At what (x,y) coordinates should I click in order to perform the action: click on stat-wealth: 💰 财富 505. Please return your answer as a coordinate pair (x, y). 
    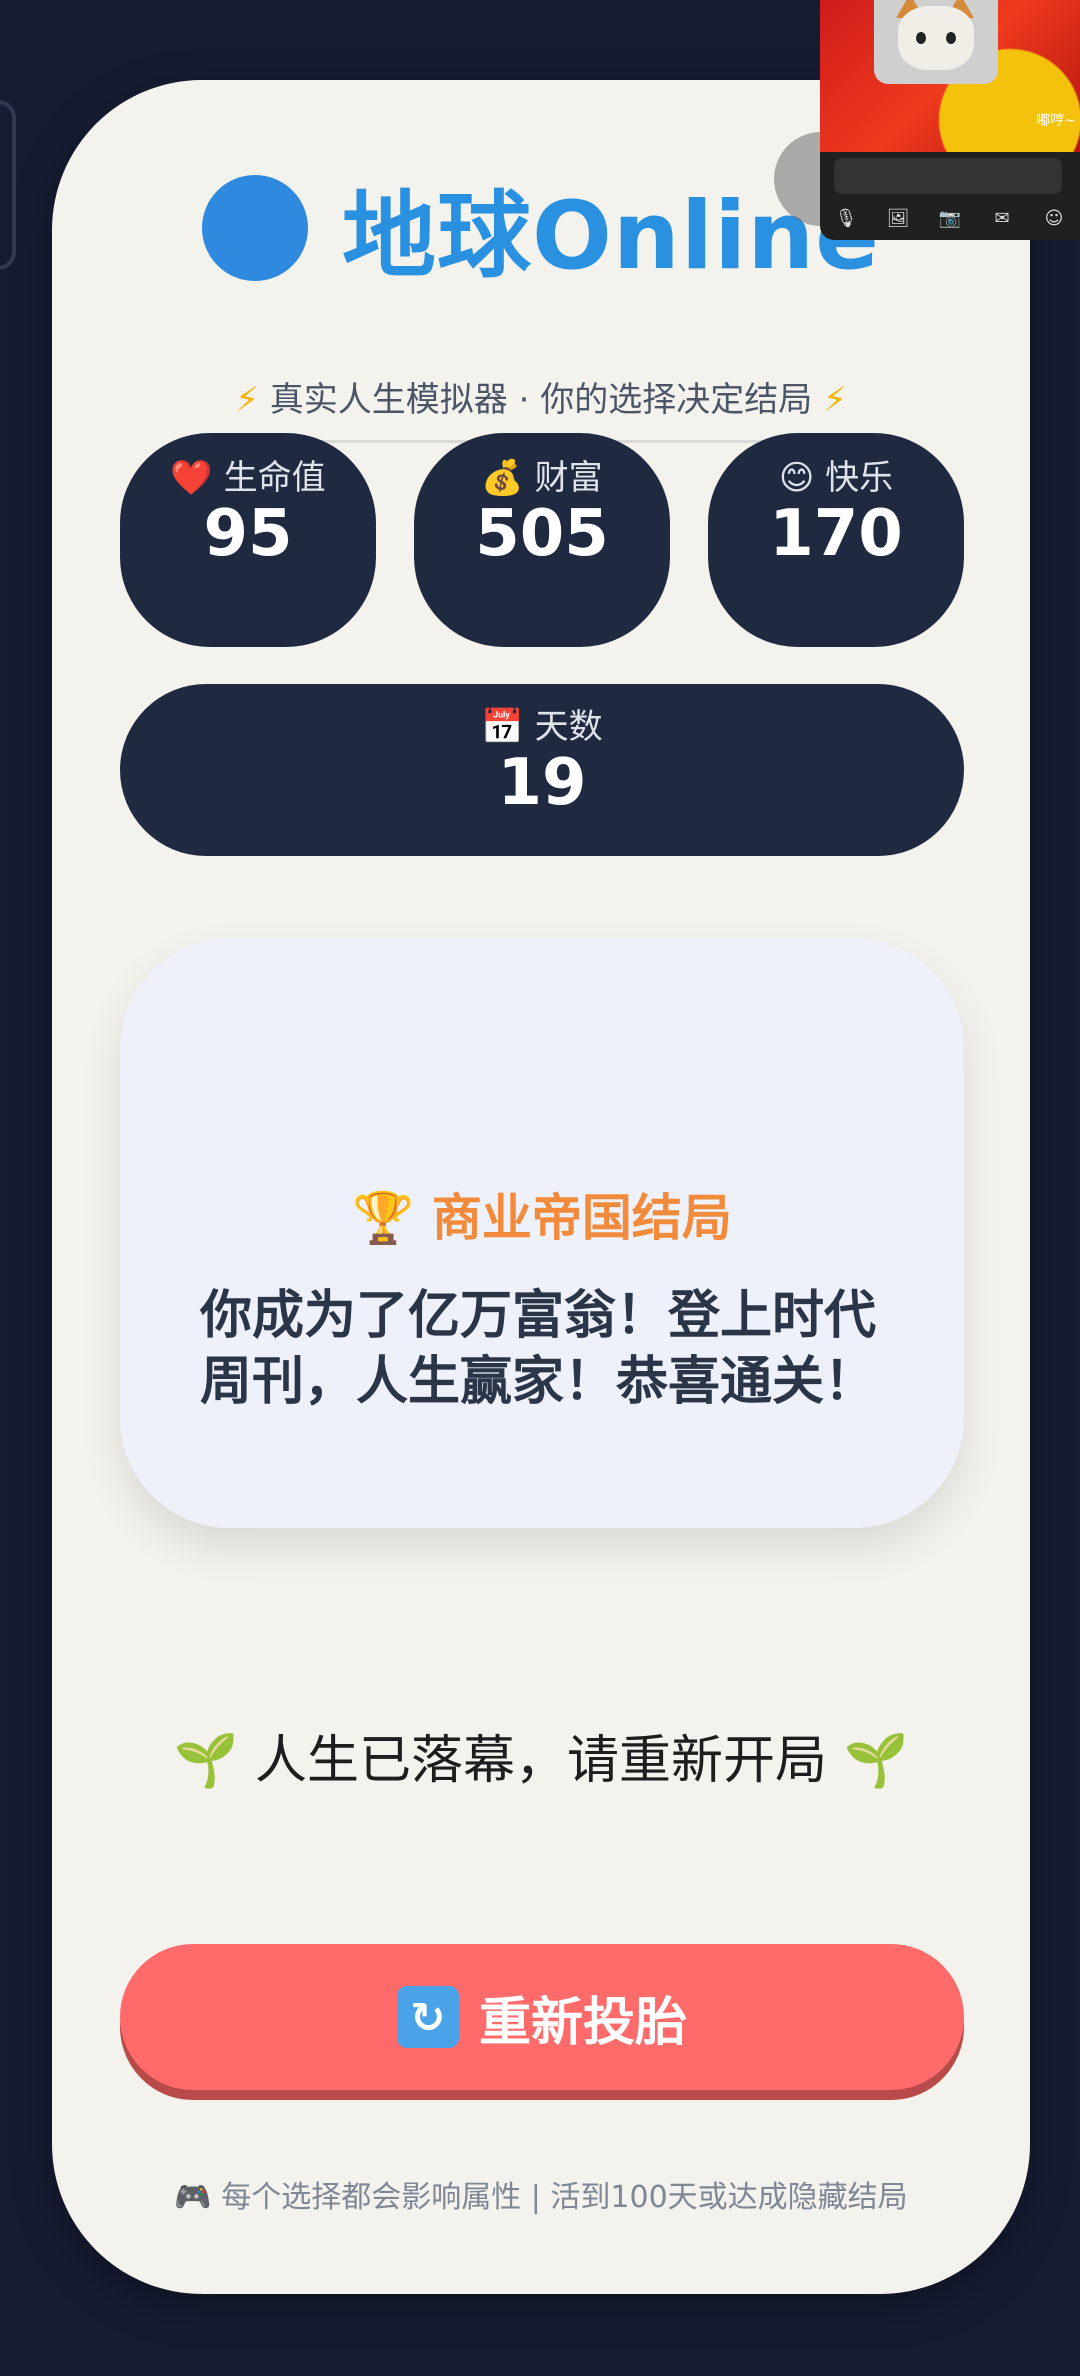
    Looking at the image, I should click on (542, 540).